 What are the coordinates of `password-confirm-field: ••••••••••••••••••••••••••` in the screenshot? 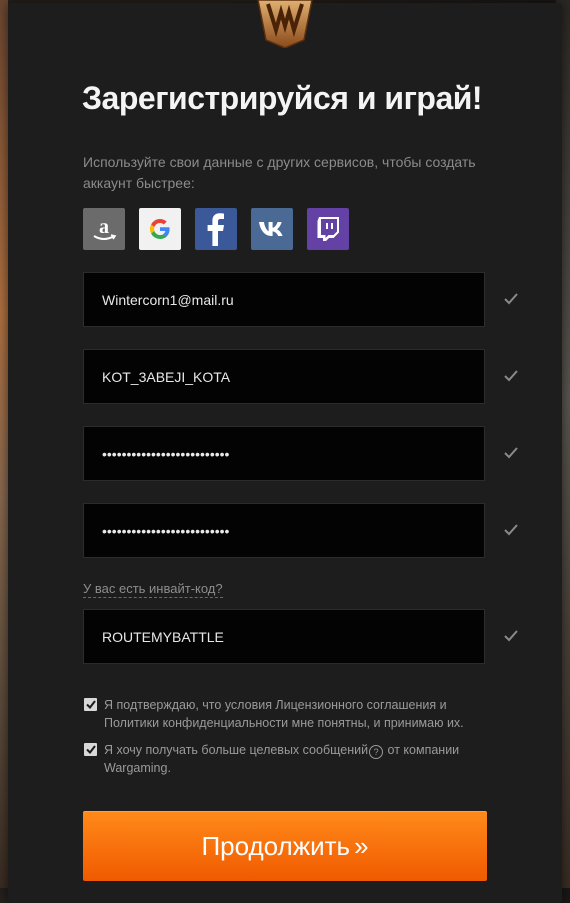 It's located at (284, 530).